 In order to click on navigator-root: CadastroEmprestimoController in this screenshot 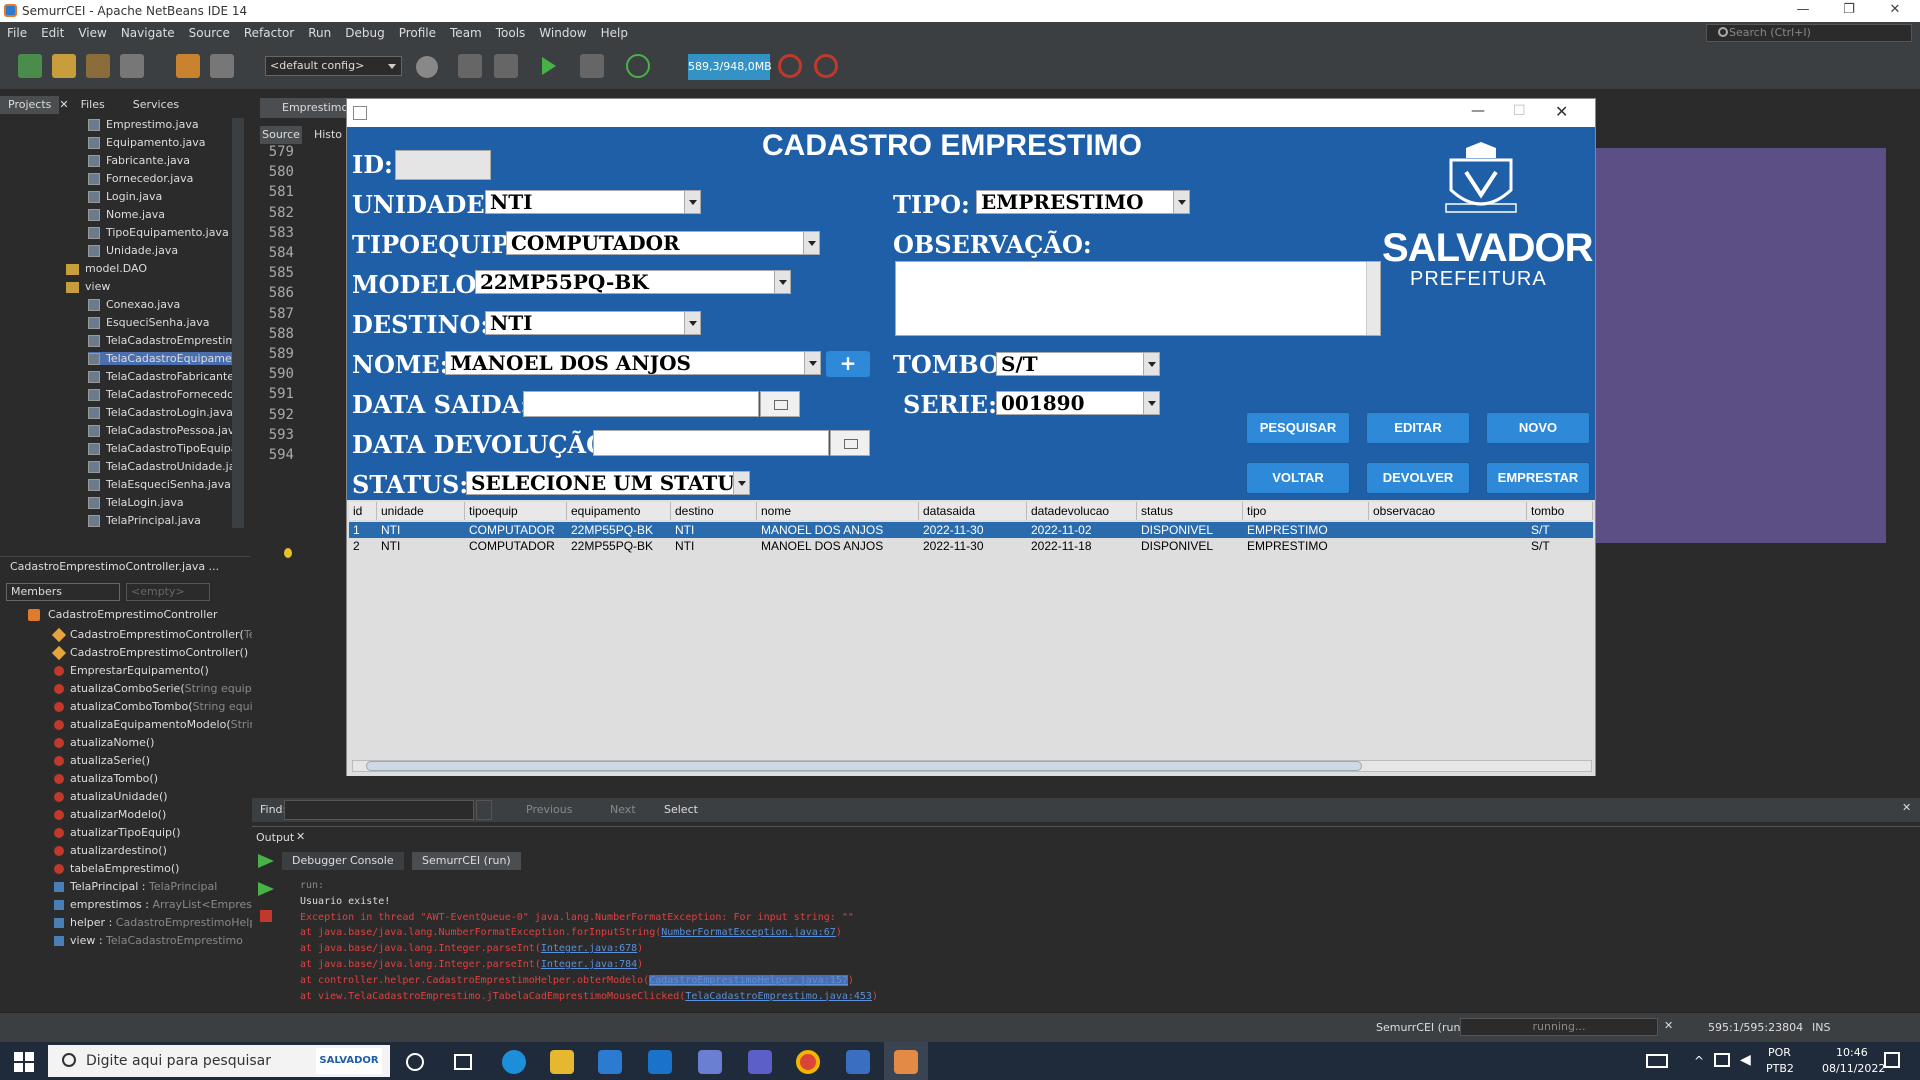, I will do `click(133, 614)`.